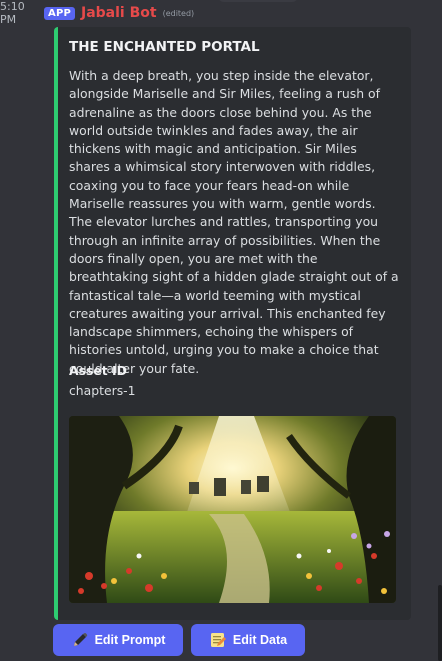 The height and width of the screenshot is (661, 442). I want to click on field-value: chapters-1, so click(102, 390).